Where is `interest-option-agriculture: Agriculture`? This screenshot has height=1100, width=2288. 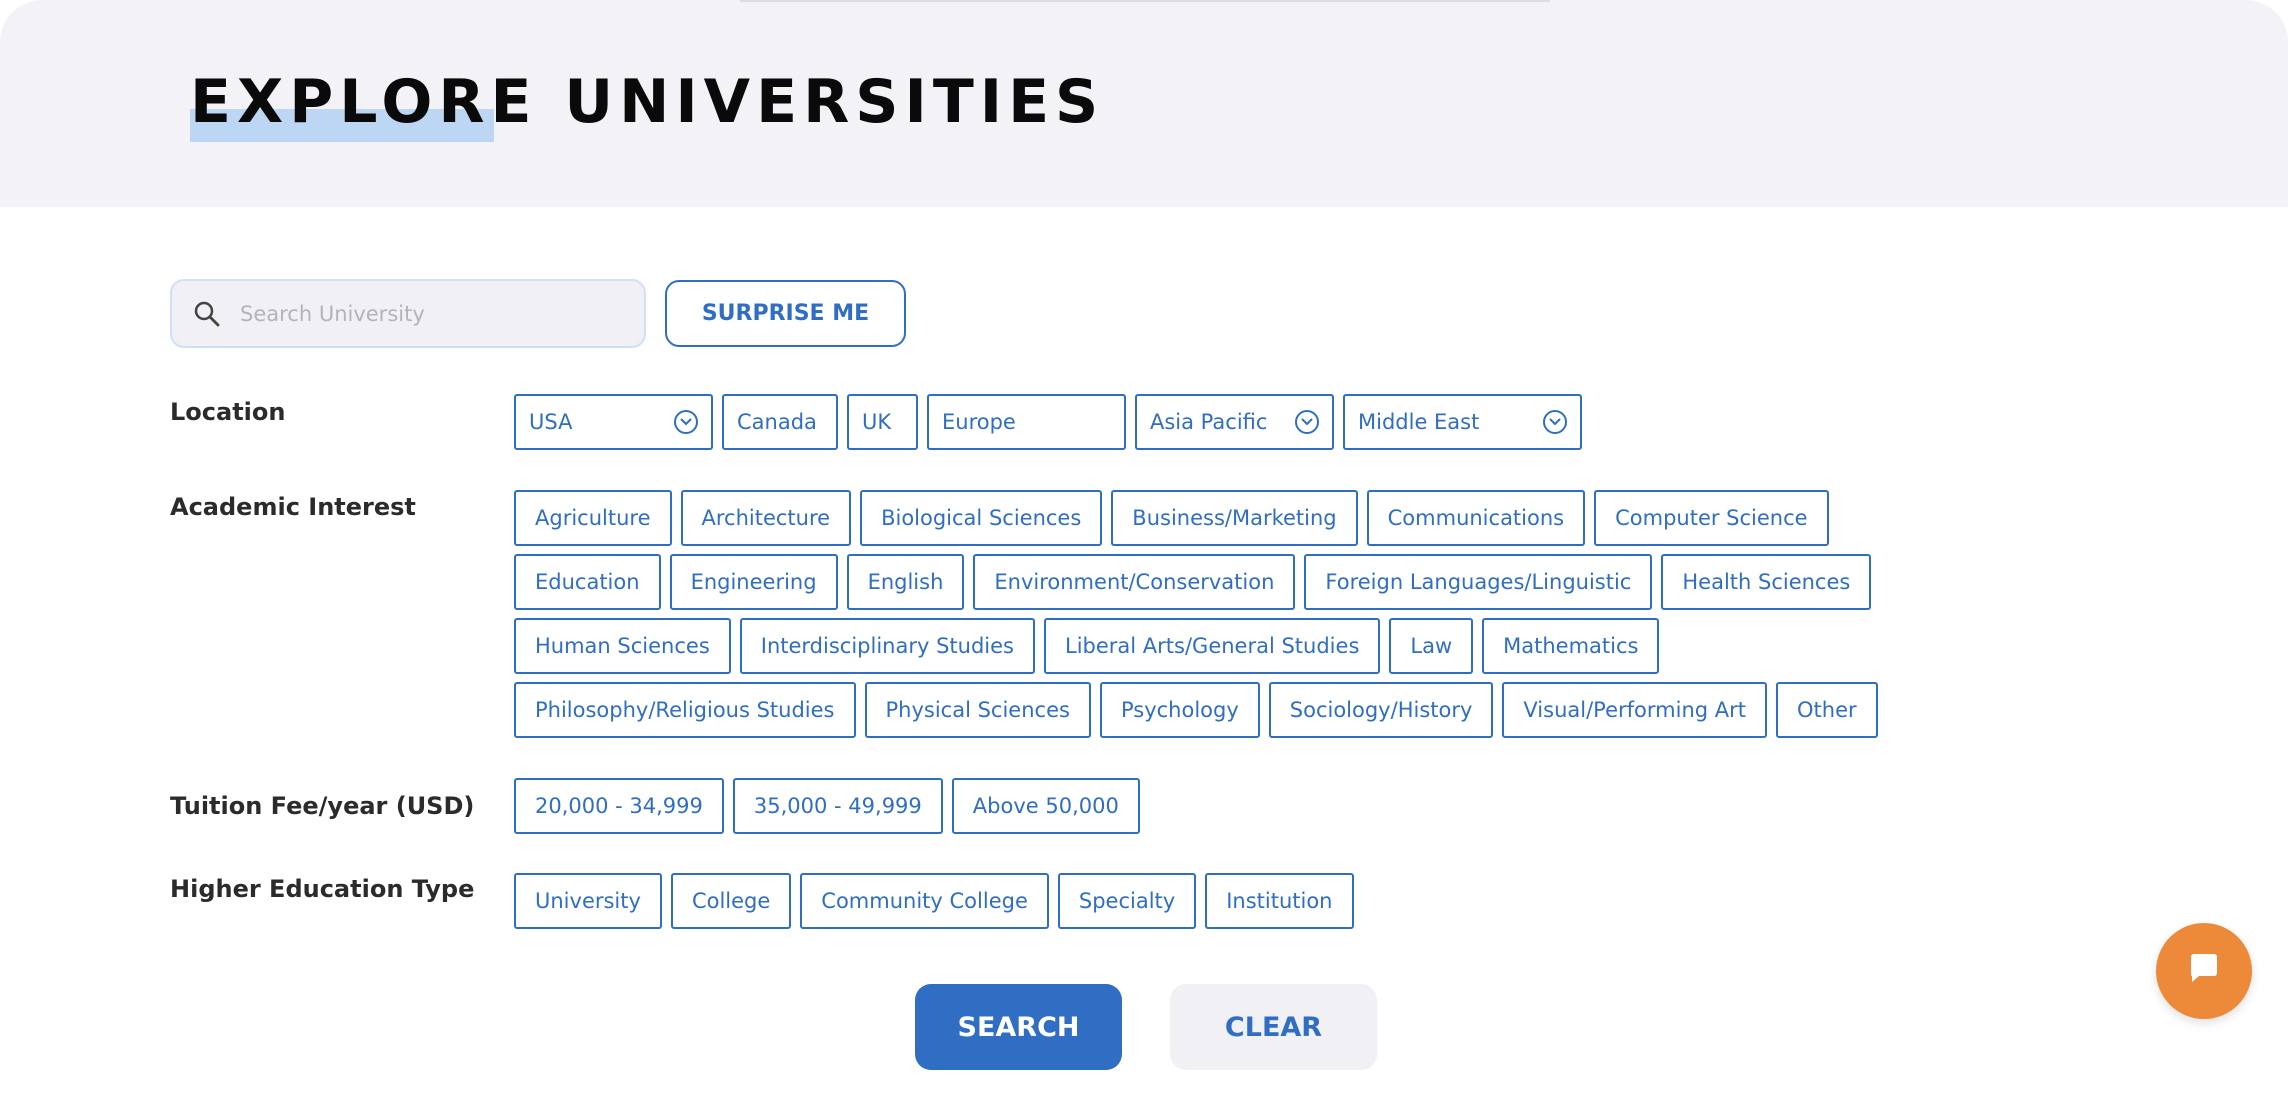
interest-option-agriculture: Agriculture is located at coordinates (593, 518).